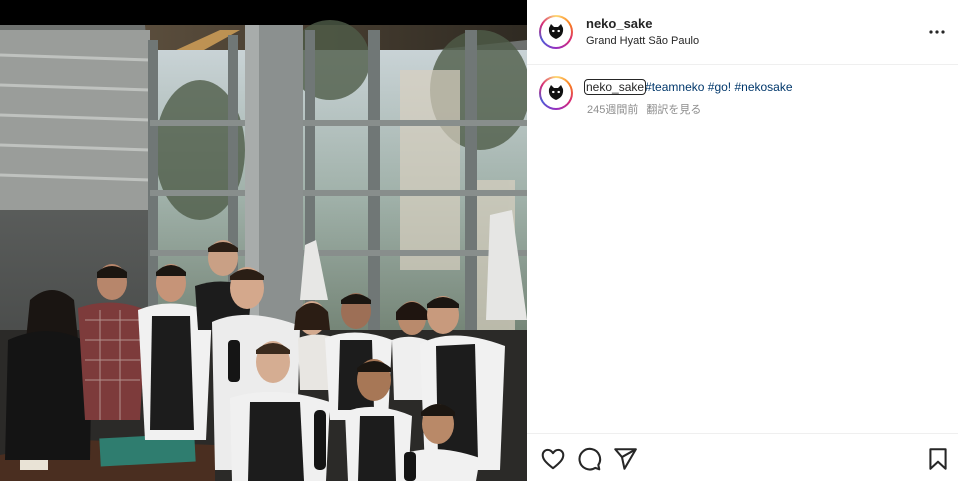 This screenshot has width=958, height=482. I want to click on more-options-icon, so click(937, 32).